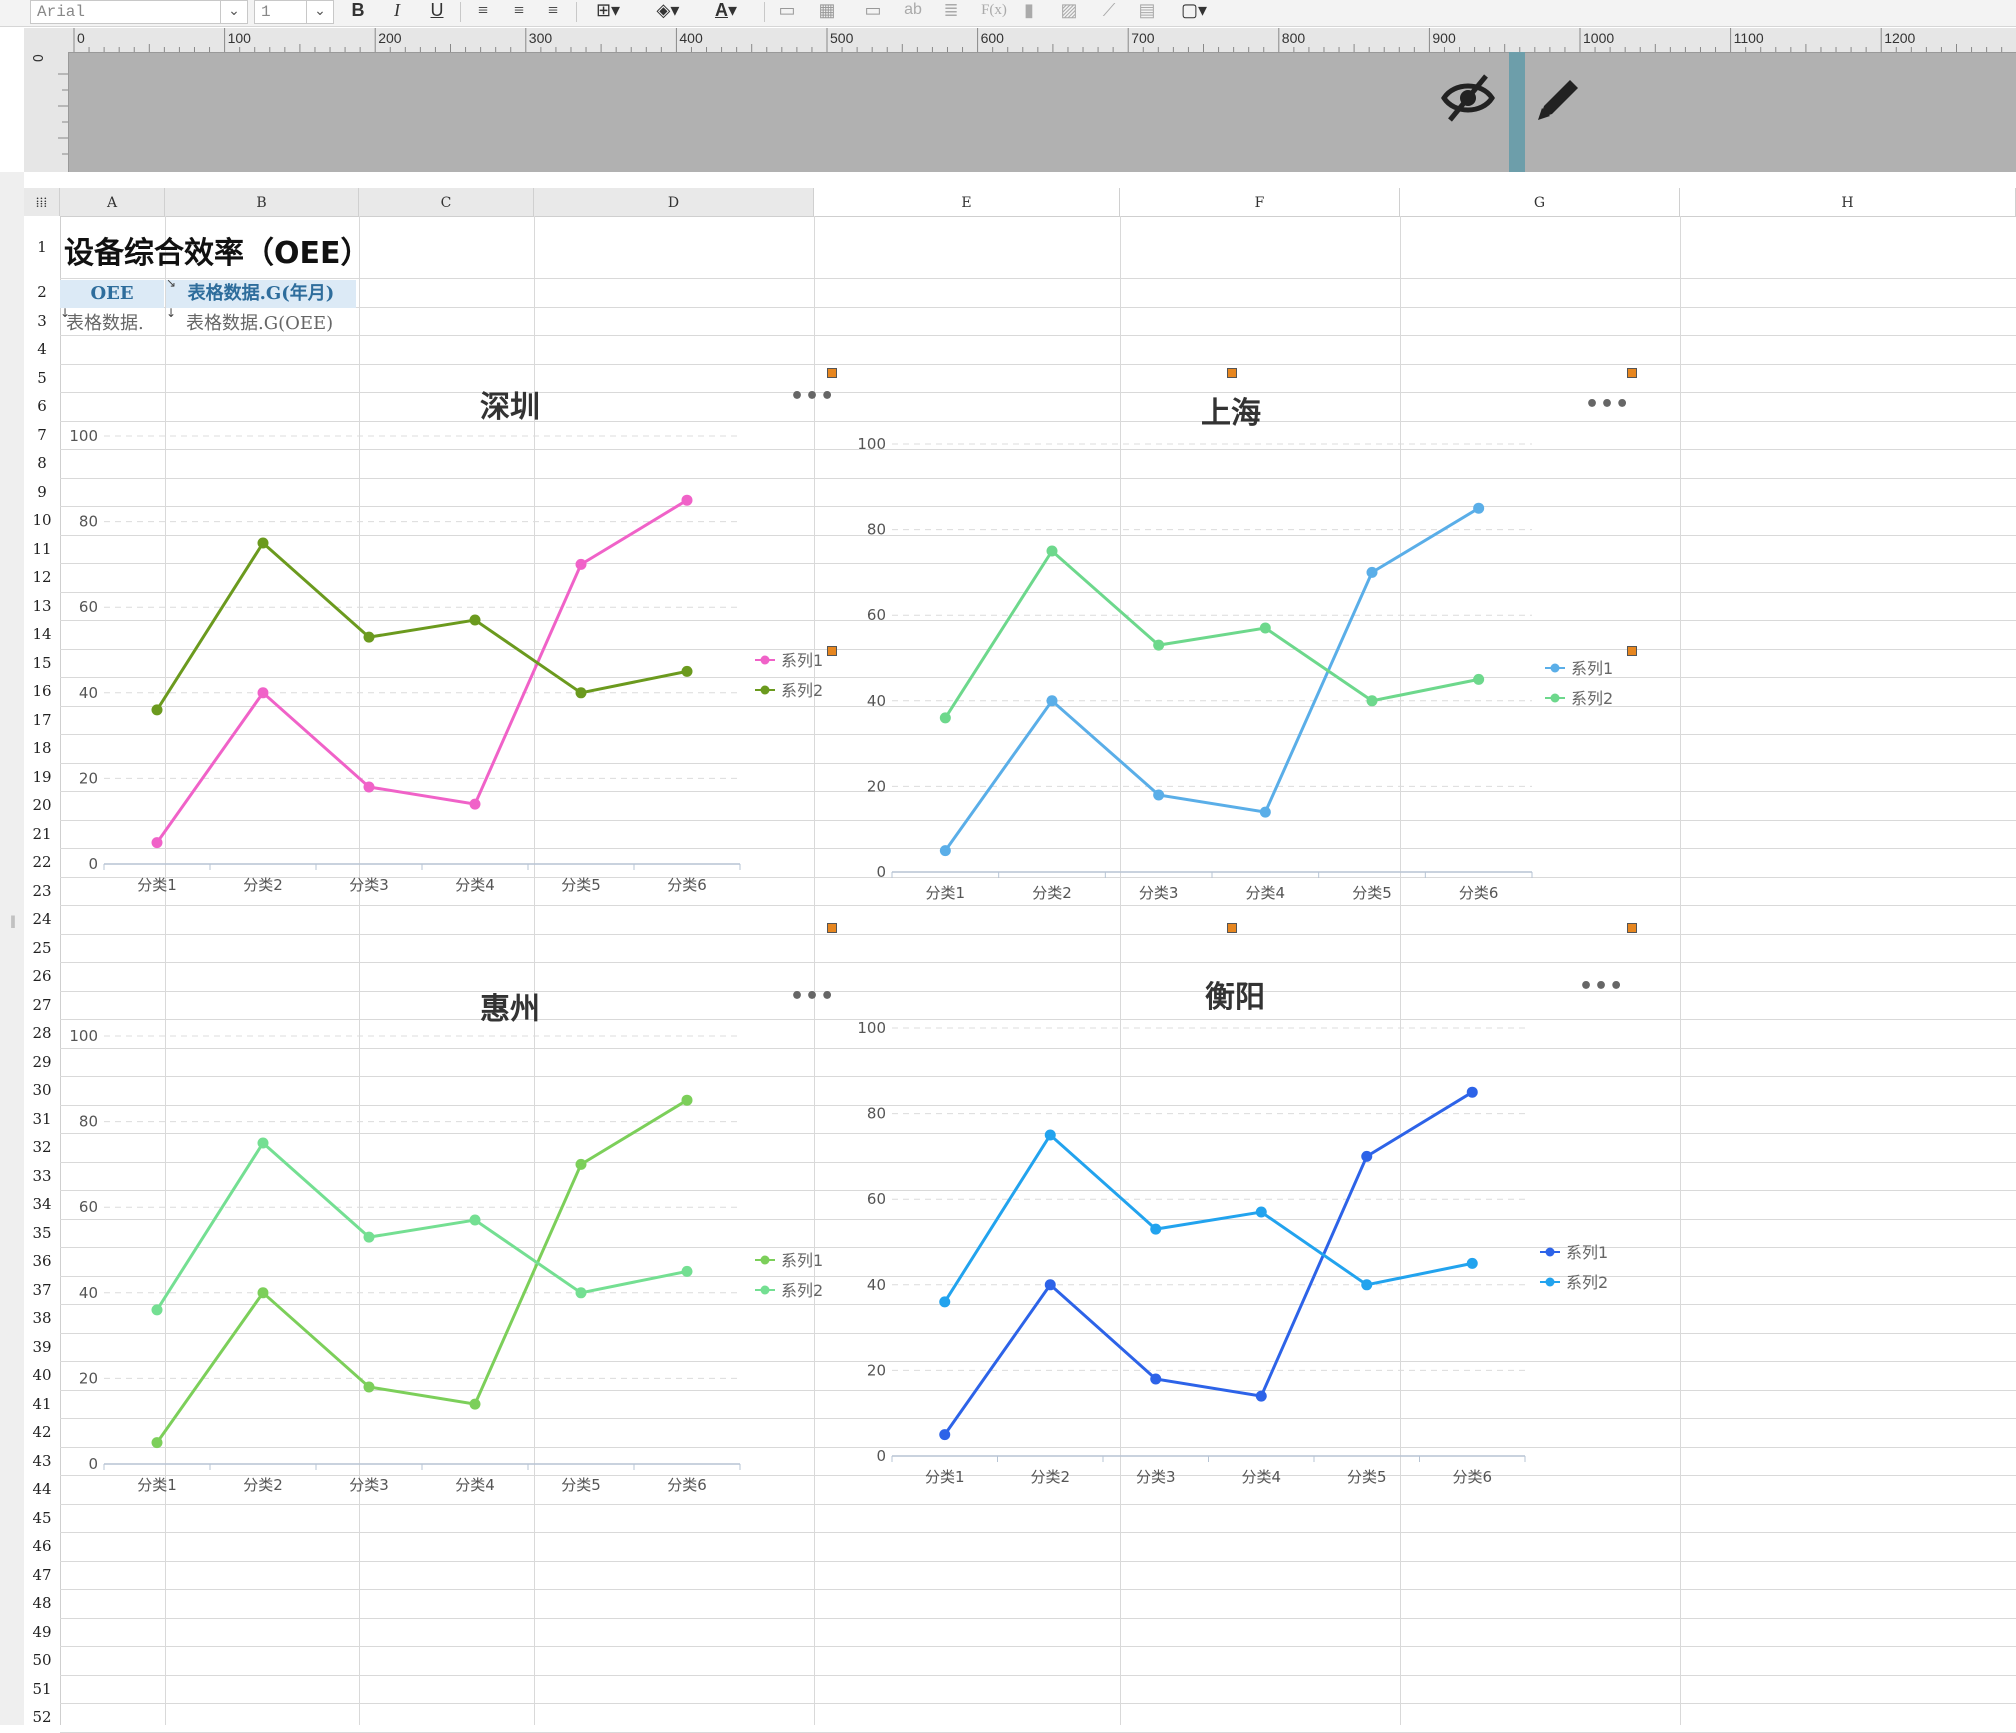  What do you see at coordinates (42, 577) in the screenshot?
I see `row-header-12: 12` at bounding box center [42, 577].